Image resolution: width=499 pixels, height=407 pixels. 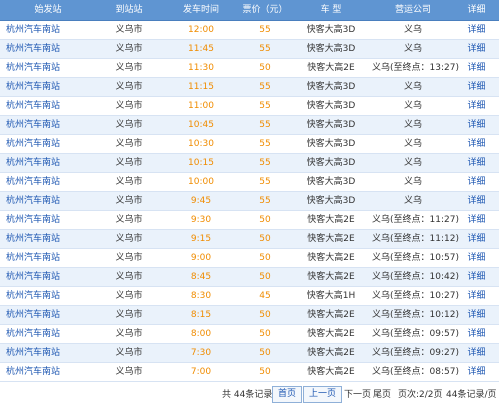 I want to click on operator-cell: 义乌(至终点：11:12), so click(x=415, y=239).